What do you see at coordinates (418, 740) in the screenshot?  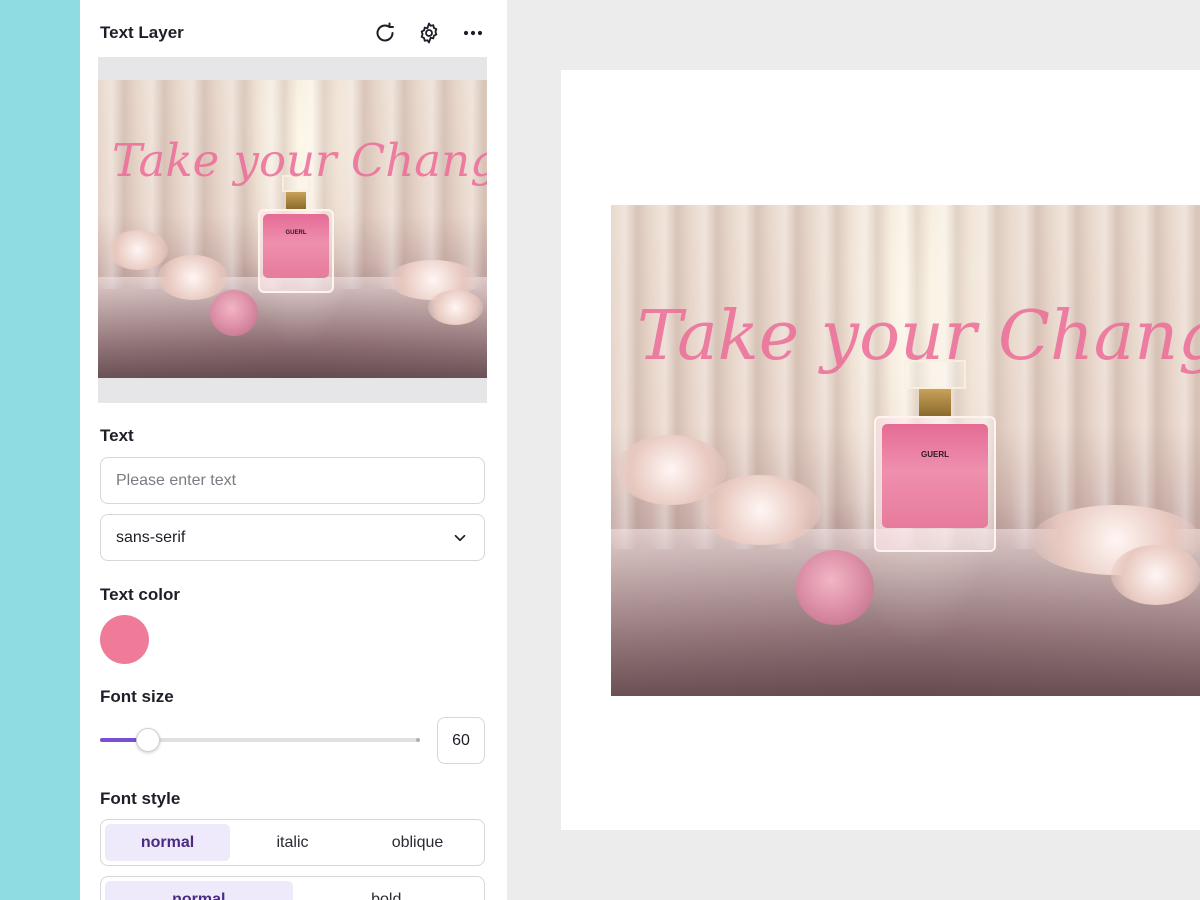 I see `slider-end-mark` at bounding box center [418, 740].